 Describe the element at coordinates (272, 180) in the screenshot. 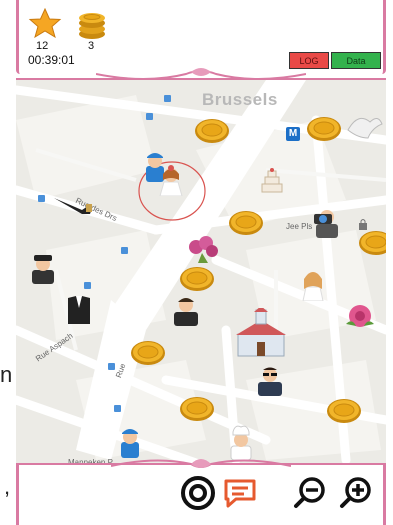

I see `wedding-cake-icon` at that location.